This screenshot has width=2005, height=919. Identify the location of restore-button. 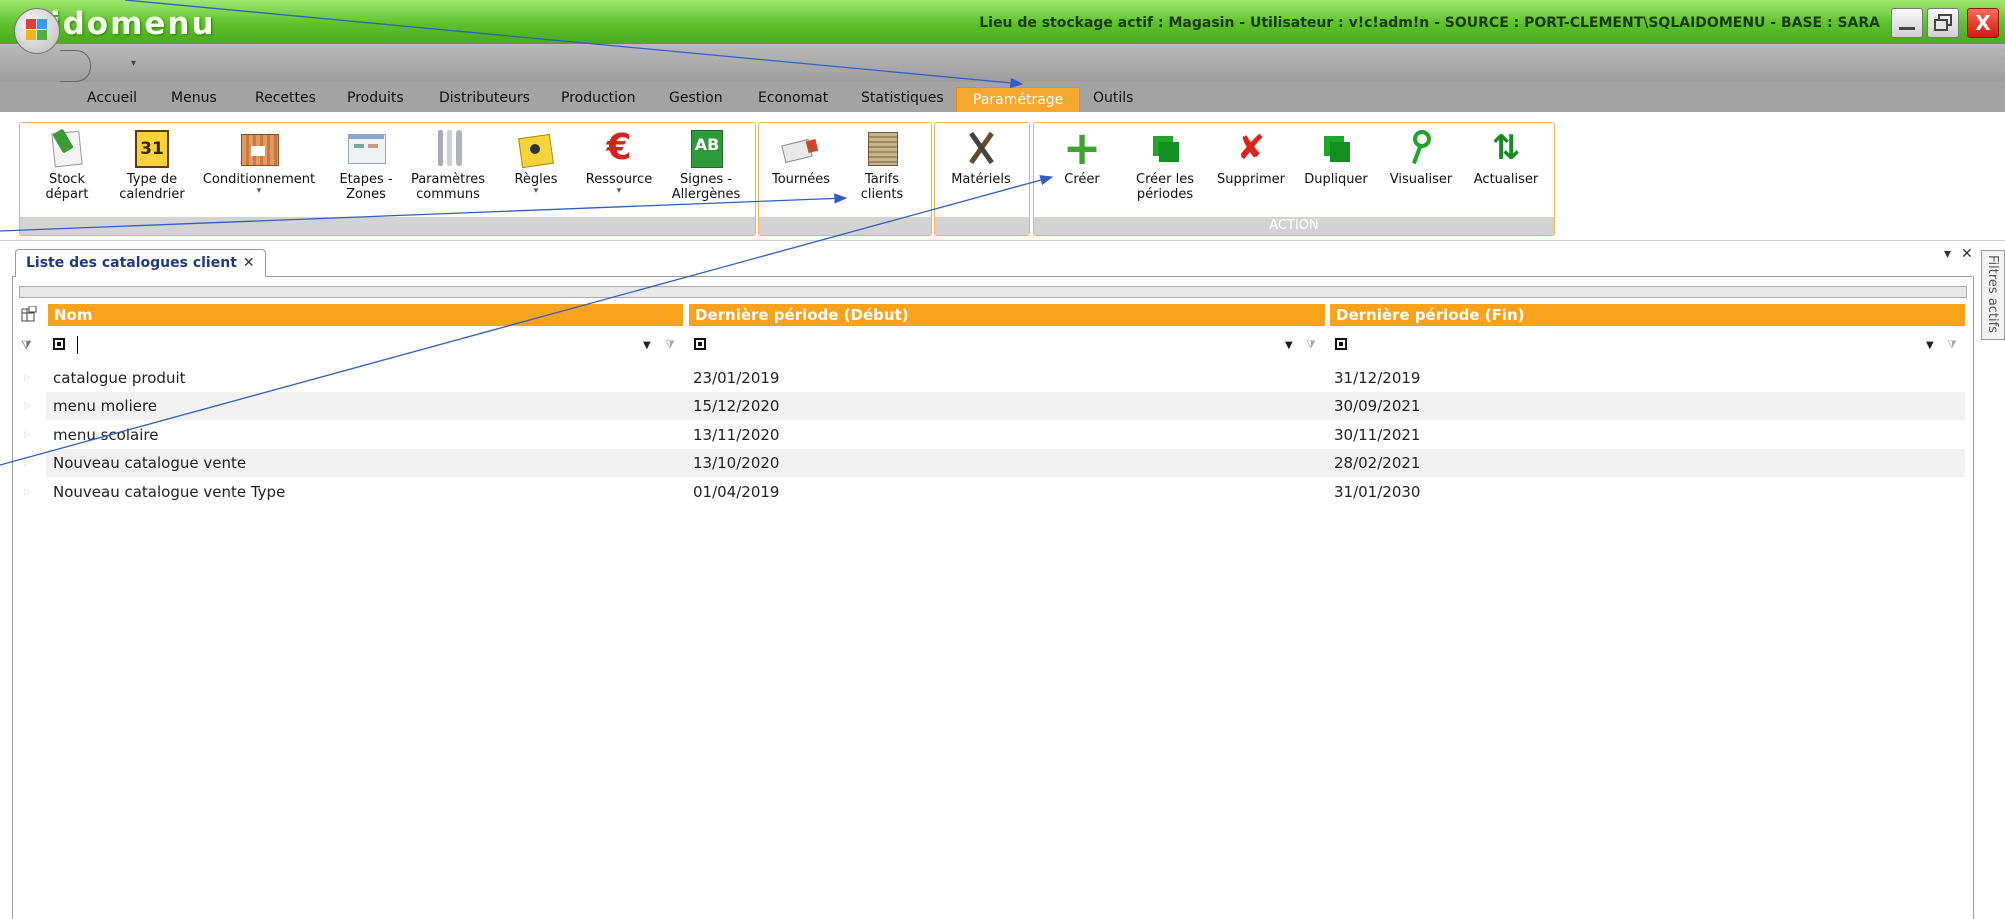
(1943, 23).